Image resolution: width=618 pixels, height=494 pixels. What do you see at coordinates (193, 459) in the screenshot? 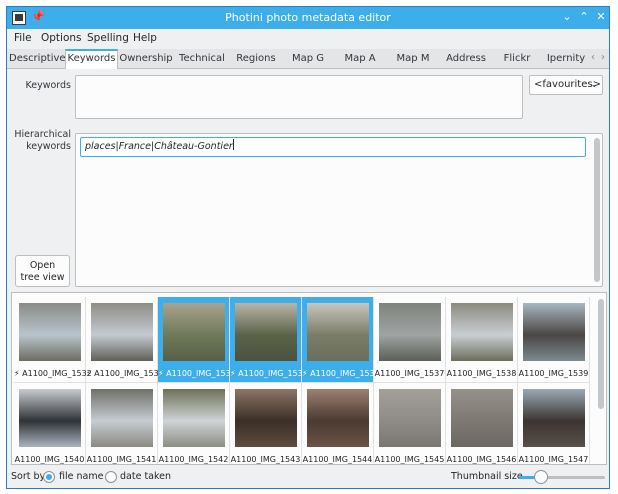
I see `thumbnail-label: A1100_IMG_1542` at bounding box center [193, 459].